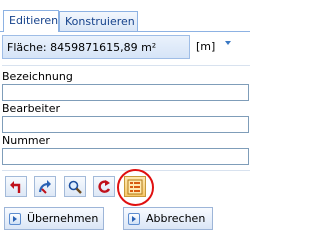  What do you see at coordinates (176, 218) in the screenshot?
I see `cancel-label: Abbrechen` at bounding box center [176, 218].